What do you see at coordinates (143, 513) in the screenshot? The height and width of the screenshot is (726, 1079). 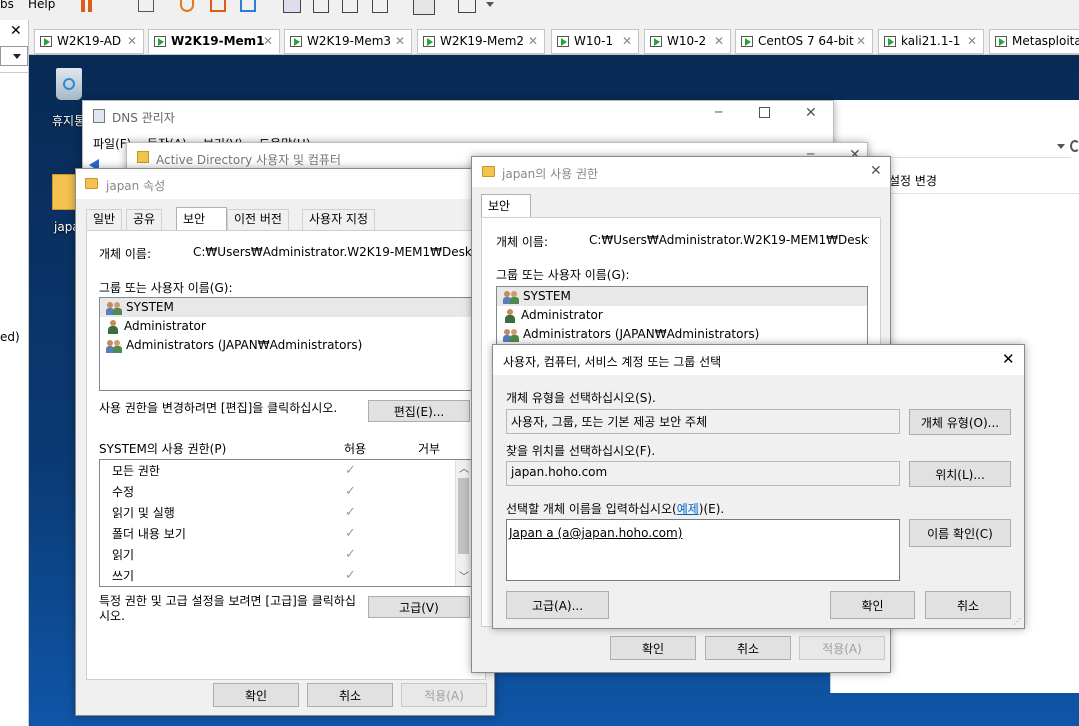 I see `permission-name: 읽기 및 실행` at bounding box center [143, 513].